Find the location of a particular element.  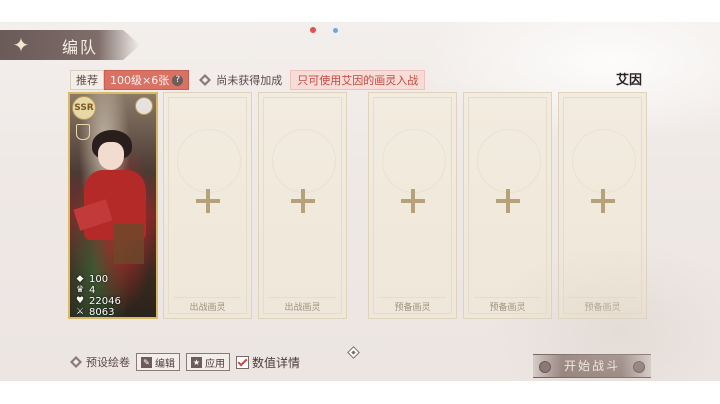

shield-icon is located at coordinates (83, 132).